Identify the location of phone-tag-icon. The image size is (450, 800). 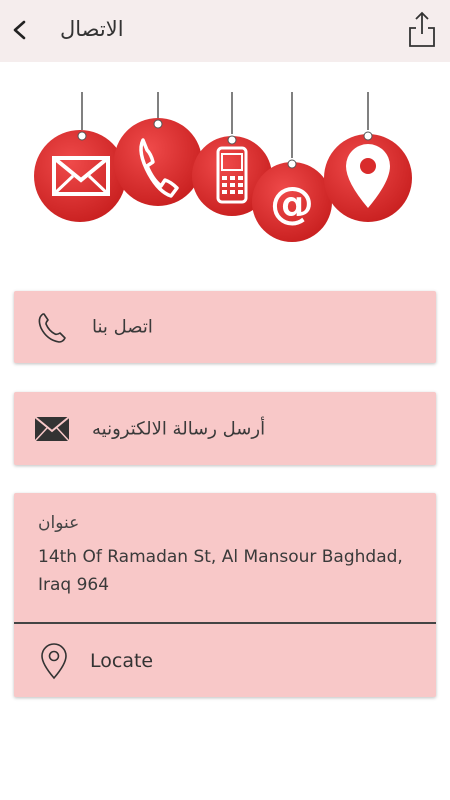
(158, 162).